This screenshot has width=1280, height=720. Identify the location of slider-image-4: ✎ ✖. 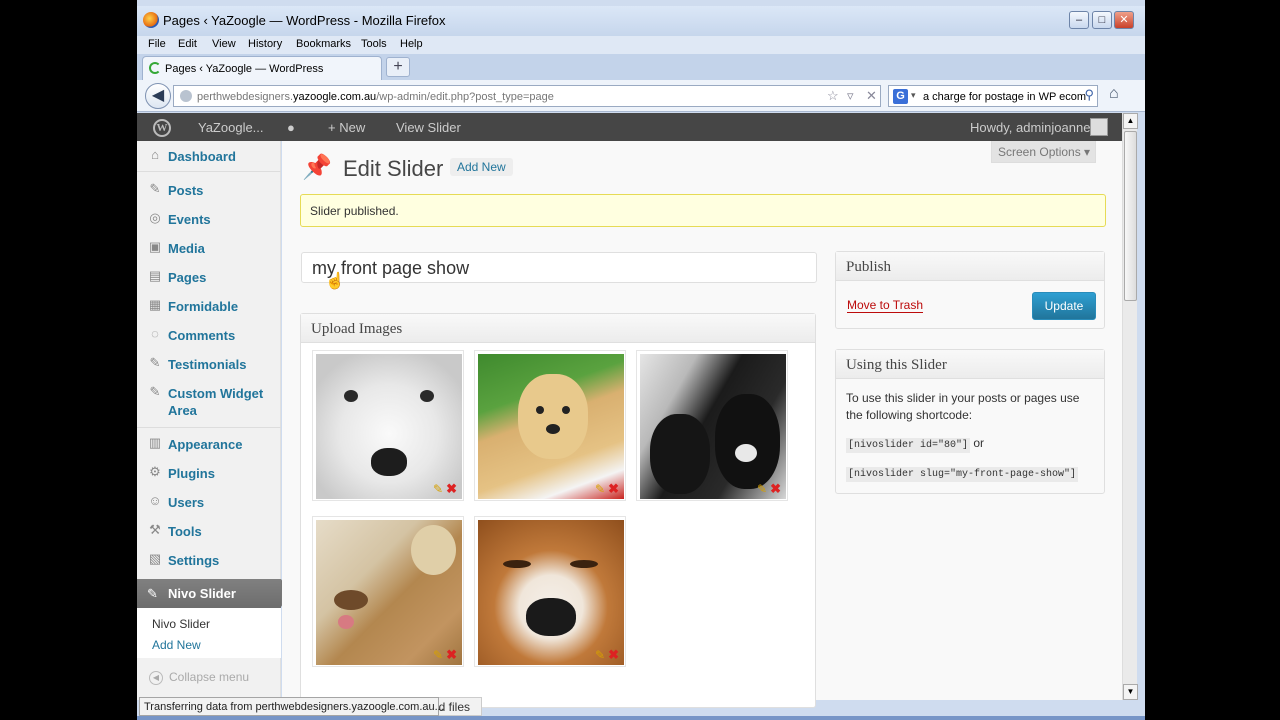
(388, 591).